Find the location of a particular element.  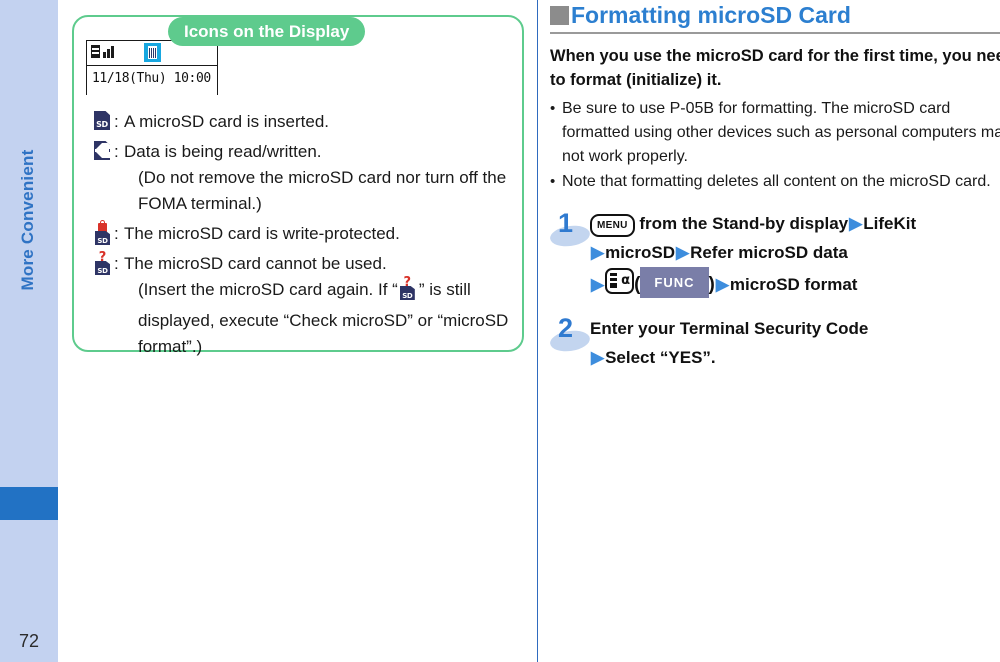

list-item: SD : A microSD card is inserted. is located at coordinates (309, 122).